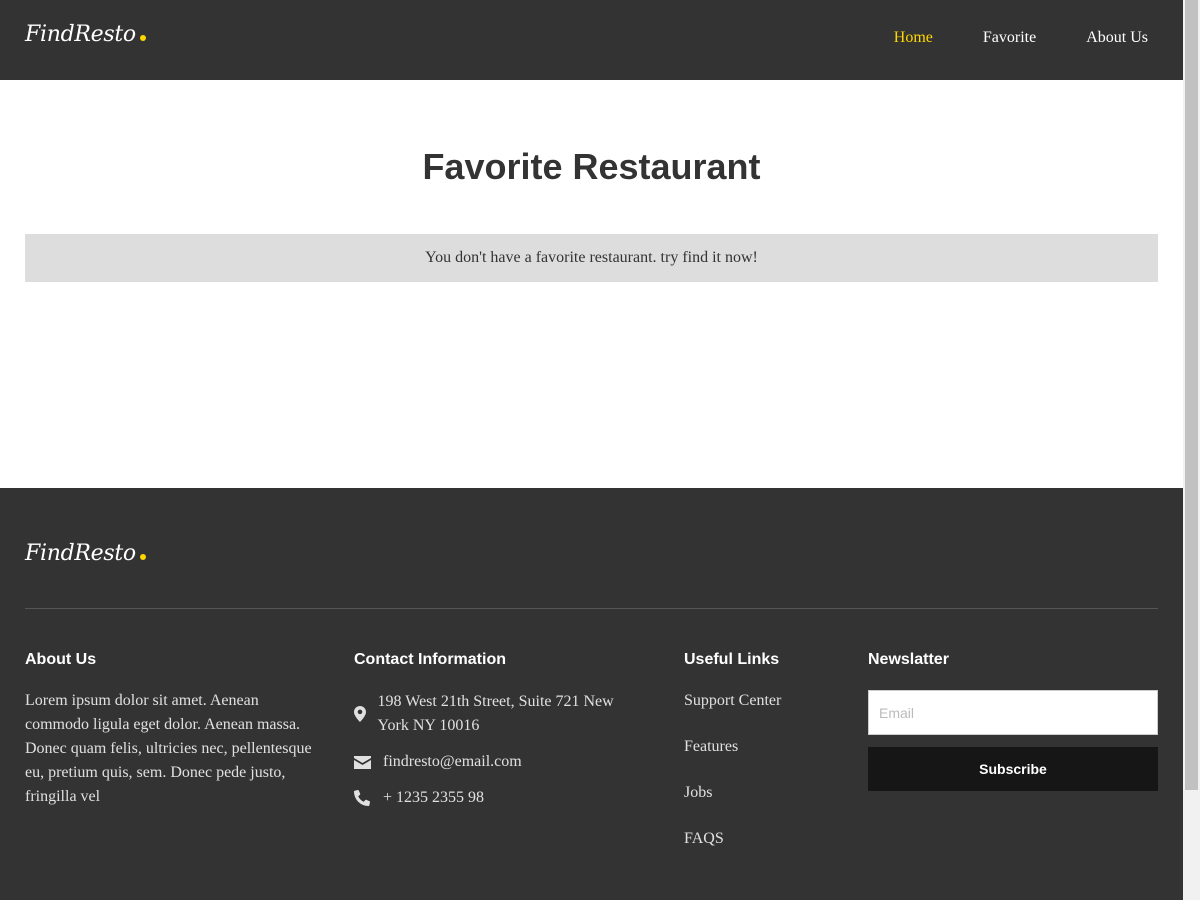 Image resolution: width=1200 pixels, height=900 pixels. I want to click on brand-logo: FindResto, so click(85, 34).